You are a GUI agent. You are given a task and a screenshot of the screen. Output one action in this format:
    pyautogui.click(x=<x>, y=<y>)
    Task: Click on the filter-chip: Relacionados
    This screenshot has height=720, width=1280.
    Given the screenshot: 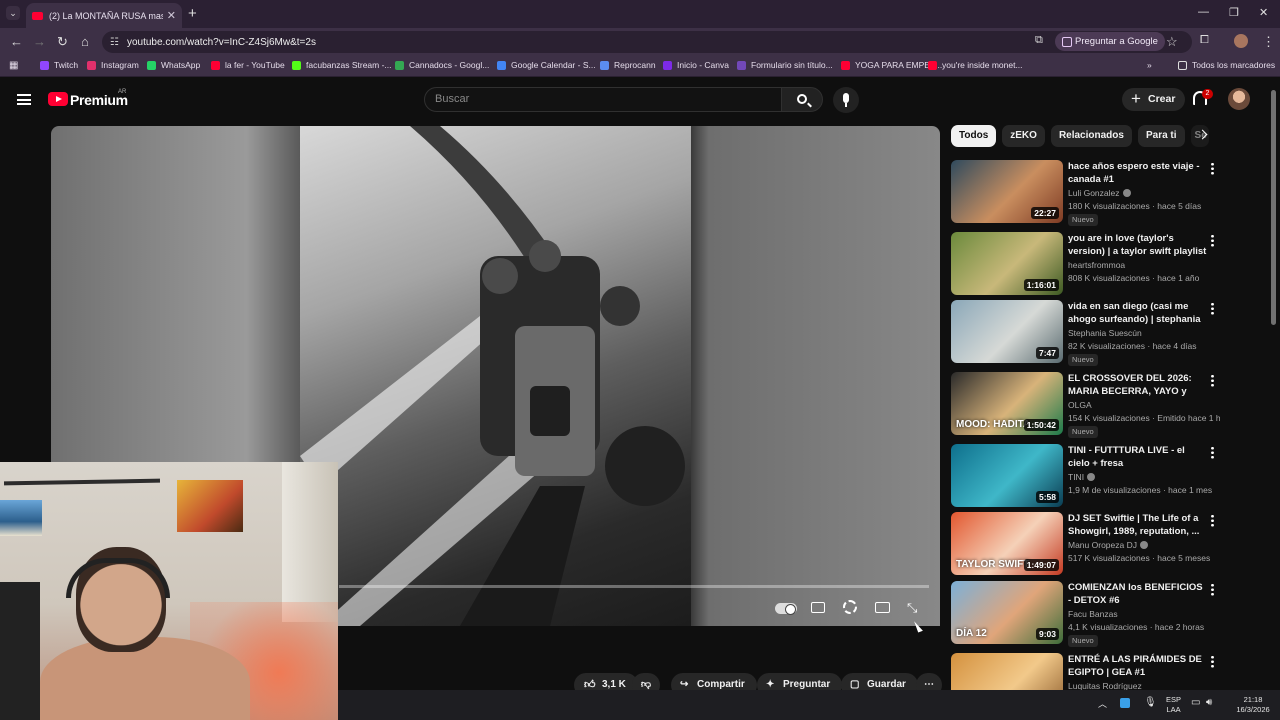 What is the action you would take?
    pyautogui.click(x=1091, y=136)
    